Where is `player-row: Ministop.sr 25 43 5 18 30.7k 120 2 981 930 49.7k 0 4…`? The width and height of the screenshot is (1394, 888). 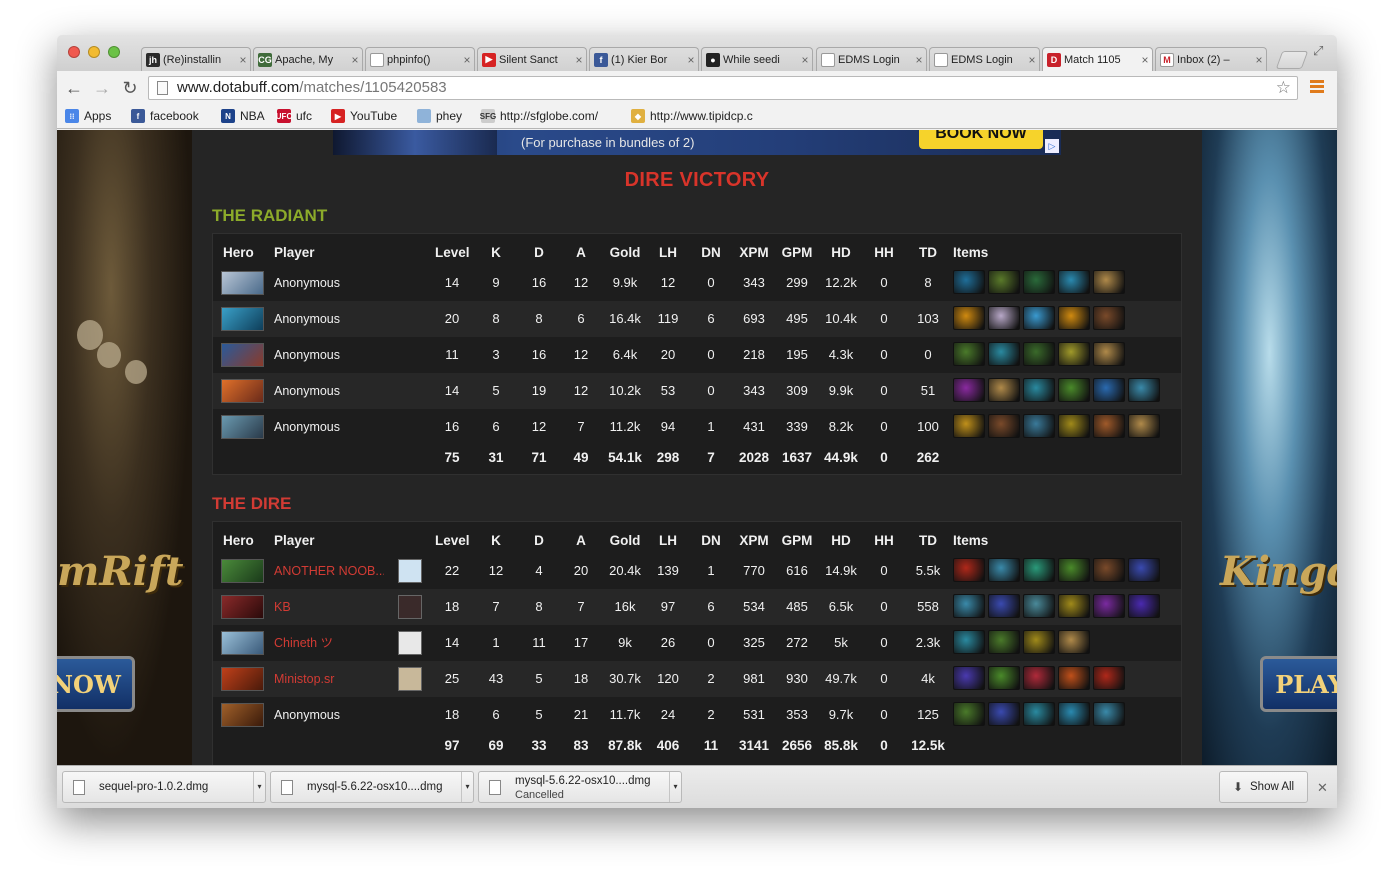
player-row: Ministop.sr 25 43 5 18 30.7k 120 2 981 930 49.7k 0 4… is located at coordinates (697, 679).